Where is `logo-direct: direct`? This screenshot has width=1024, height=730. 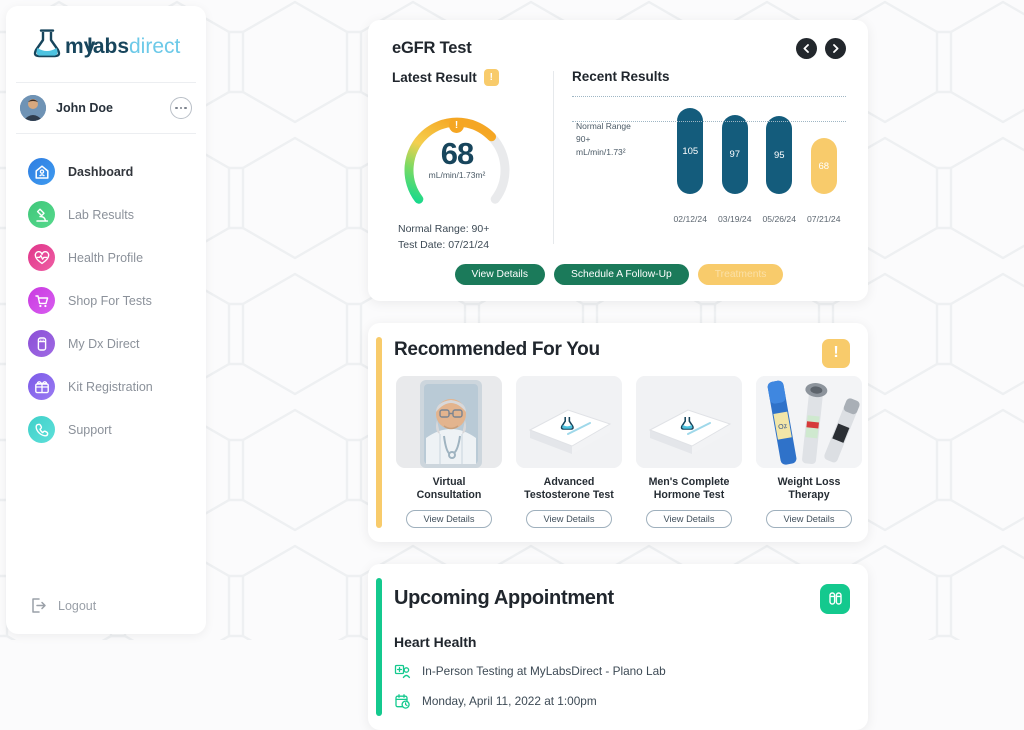
logo-direct: direct is located at coordinates (155, 46).